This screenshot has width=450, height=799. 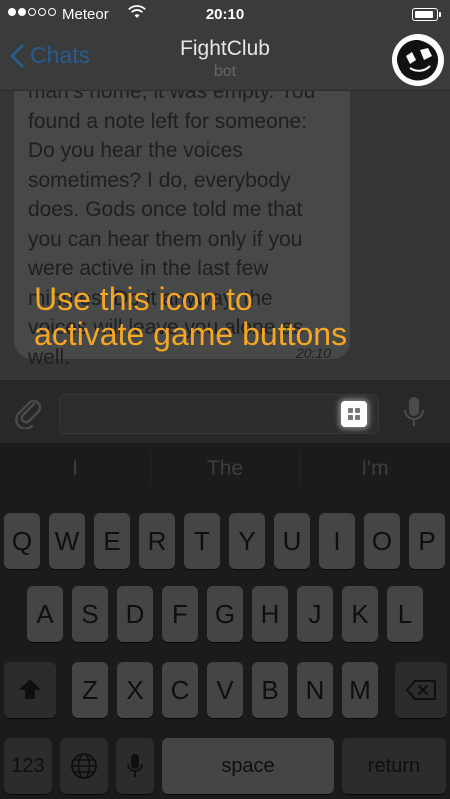 I want to click on game-buttons-icon, so click(x=354, y=414).